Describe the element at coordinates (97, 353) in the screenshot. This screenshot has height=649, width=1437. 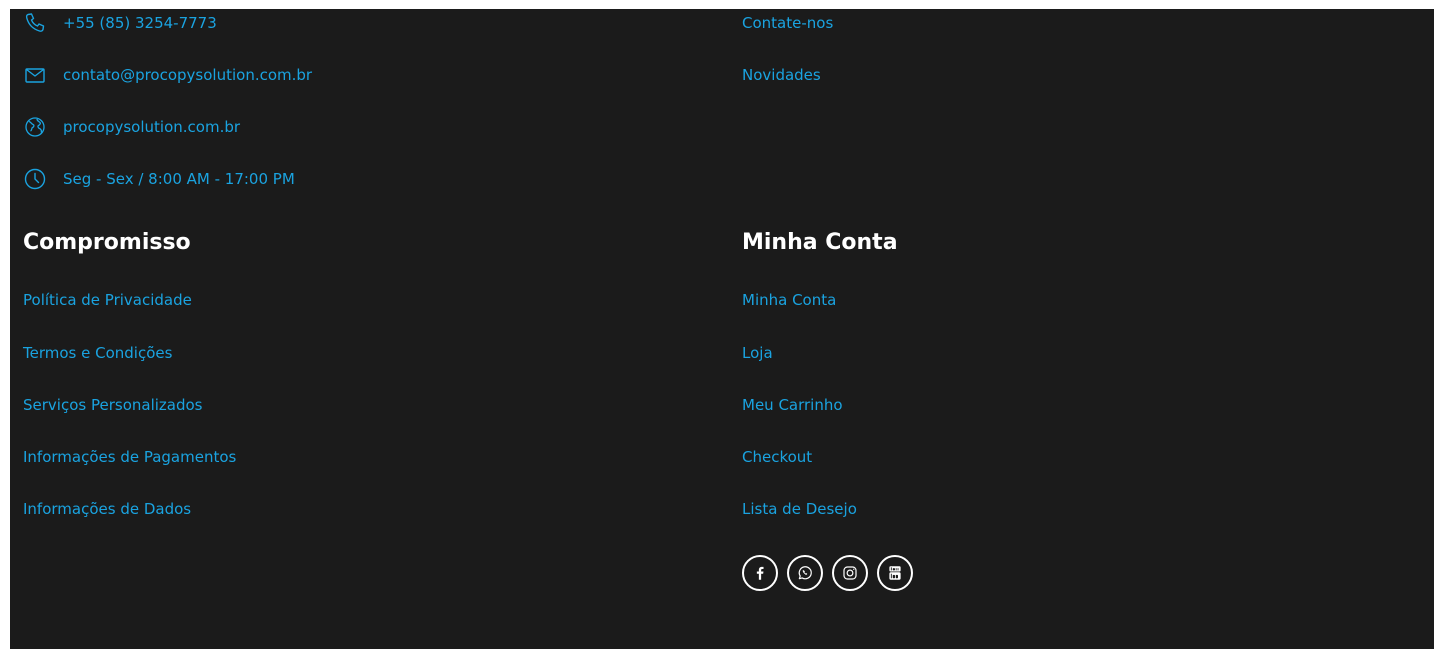
I see `link-termos-condicoes: Termos e Condições` at that location.